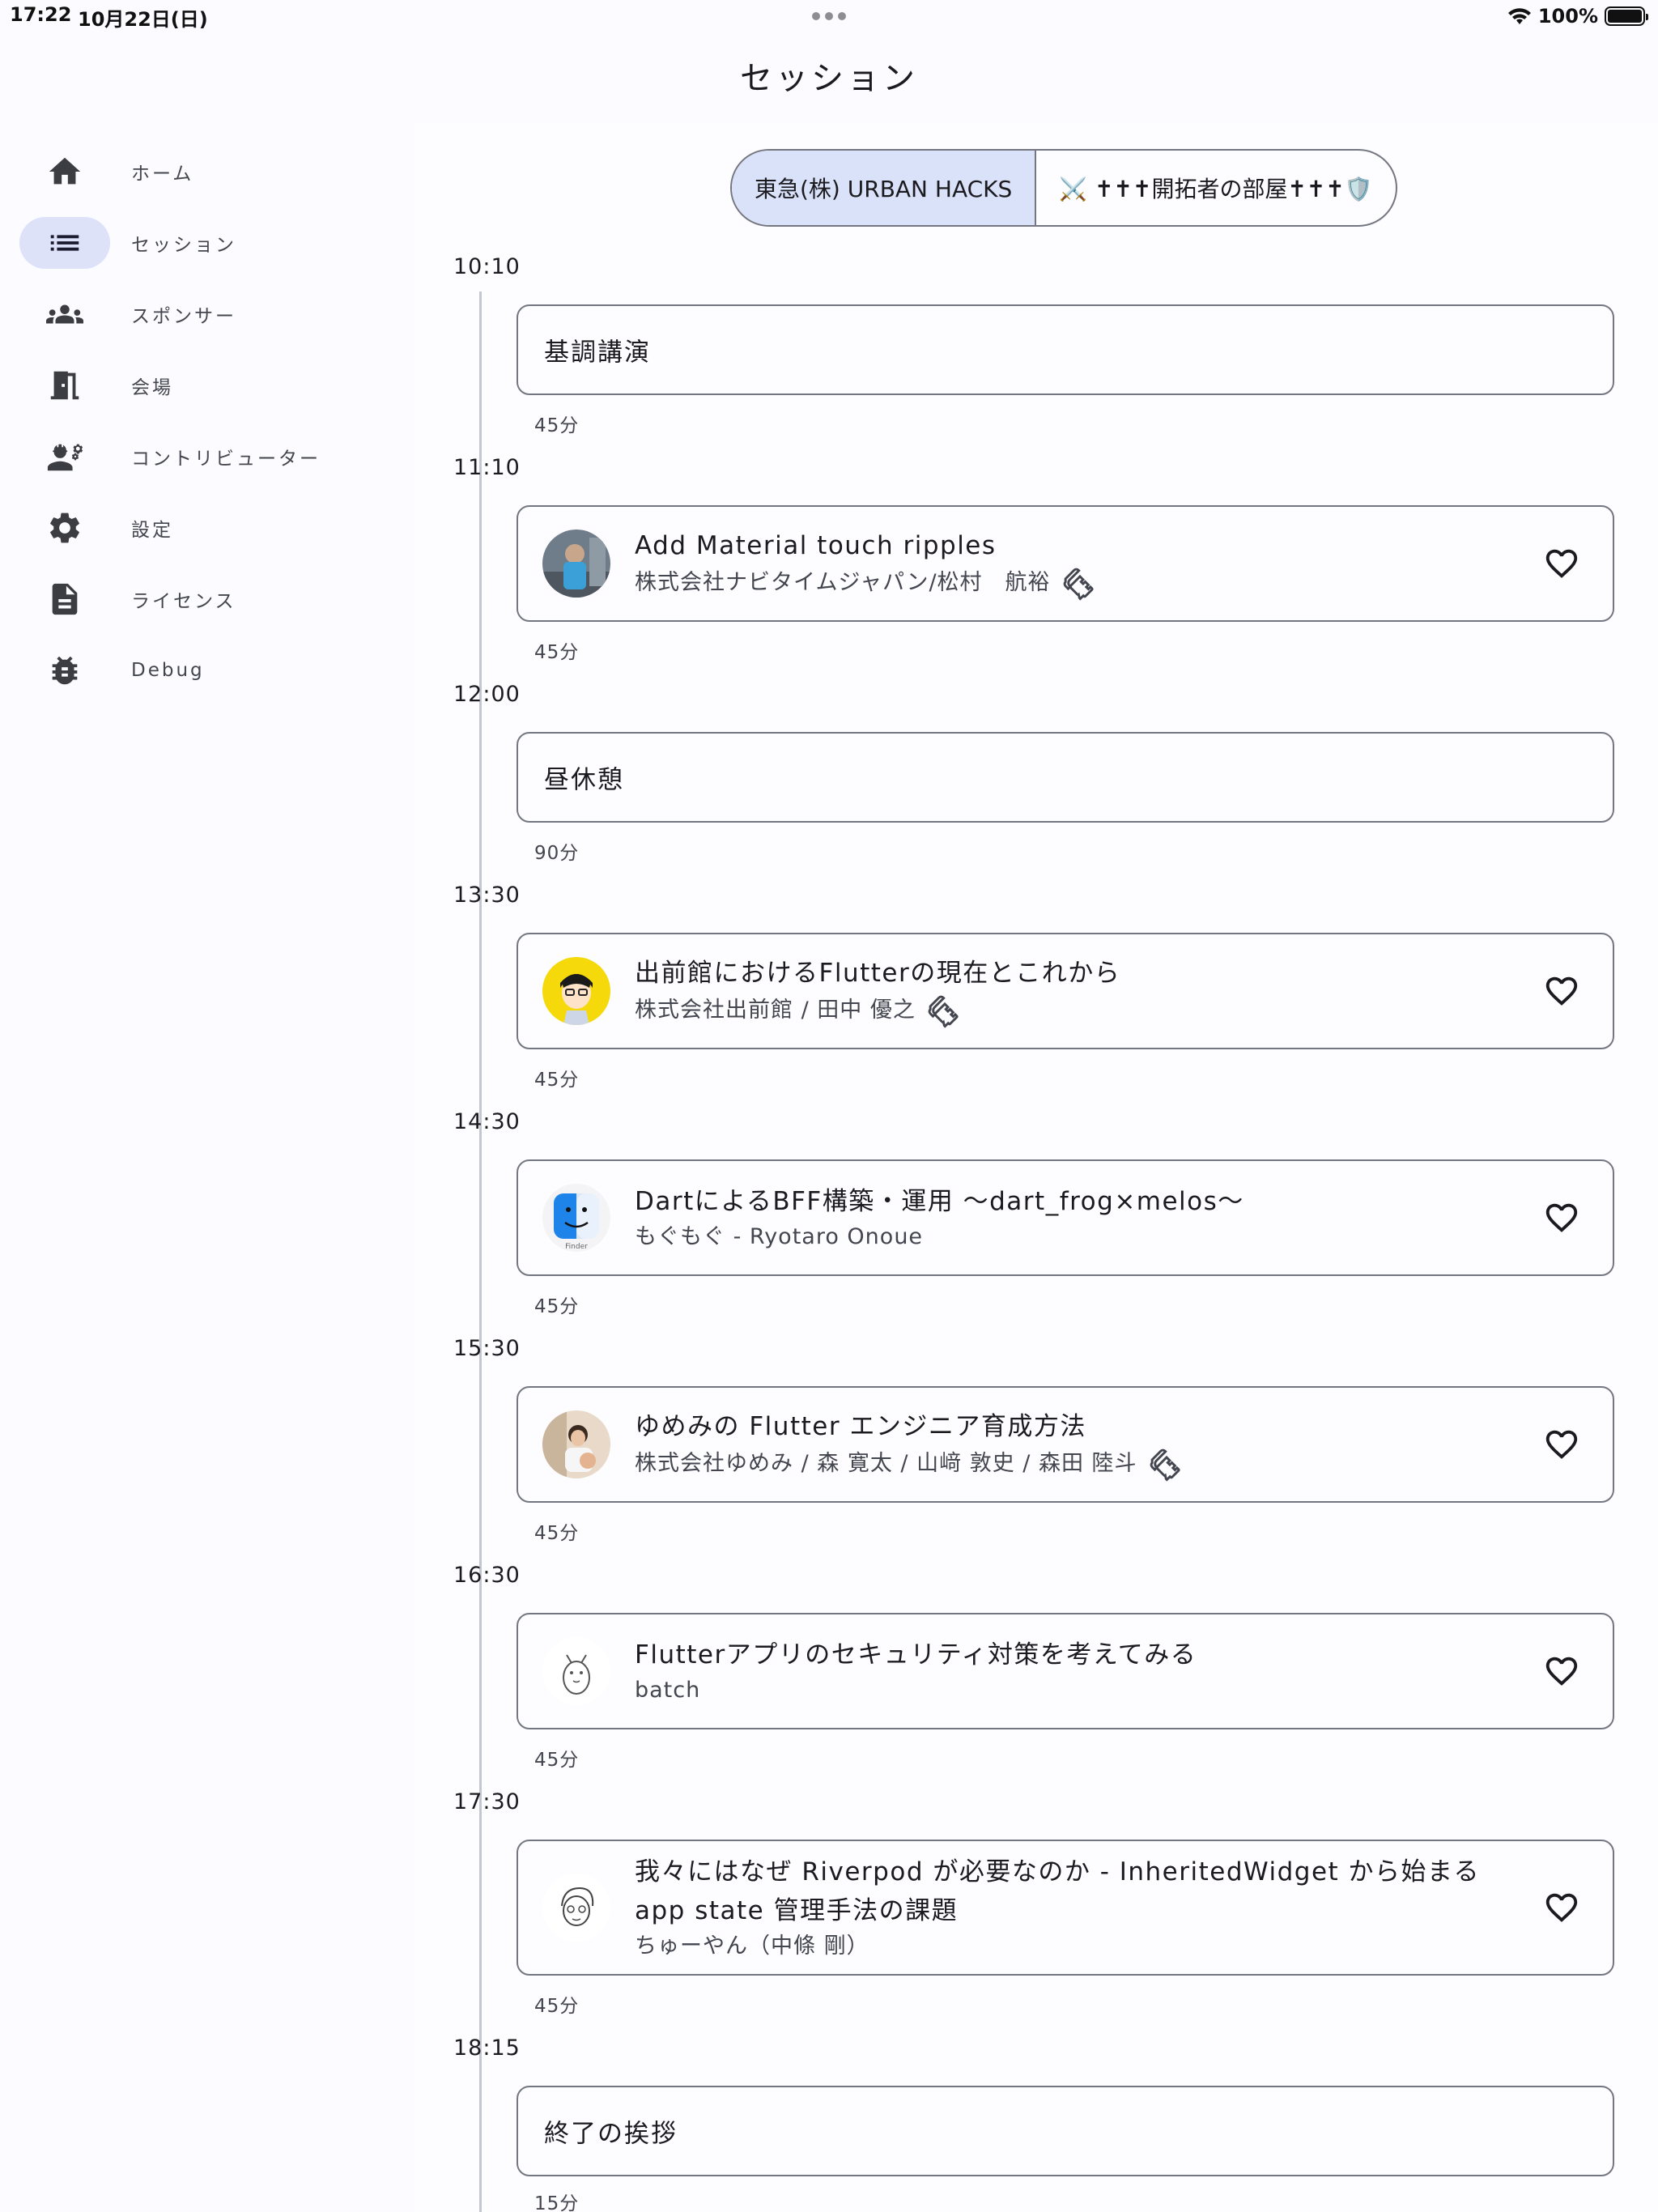  What do you see at coordinates (878, 974) in the screenshot?
I see `session-title: 出前館におけるFlutterの現在とこれから` at bounding box center [878, 974].